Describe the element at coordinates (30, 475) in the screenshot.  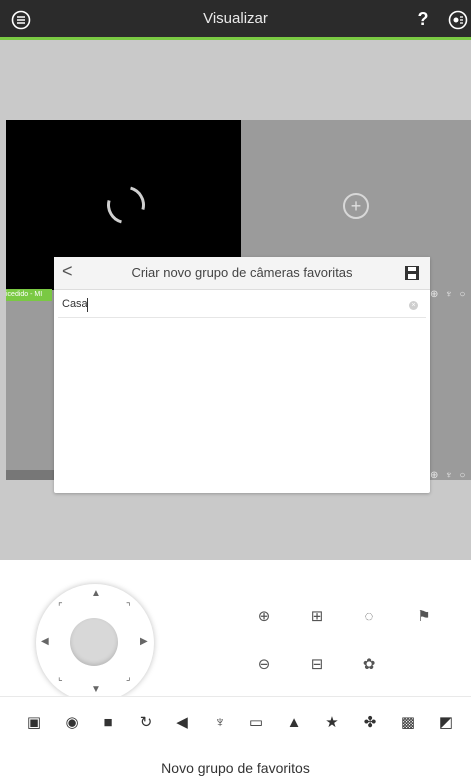
I see `cell-3-bar` at that location.